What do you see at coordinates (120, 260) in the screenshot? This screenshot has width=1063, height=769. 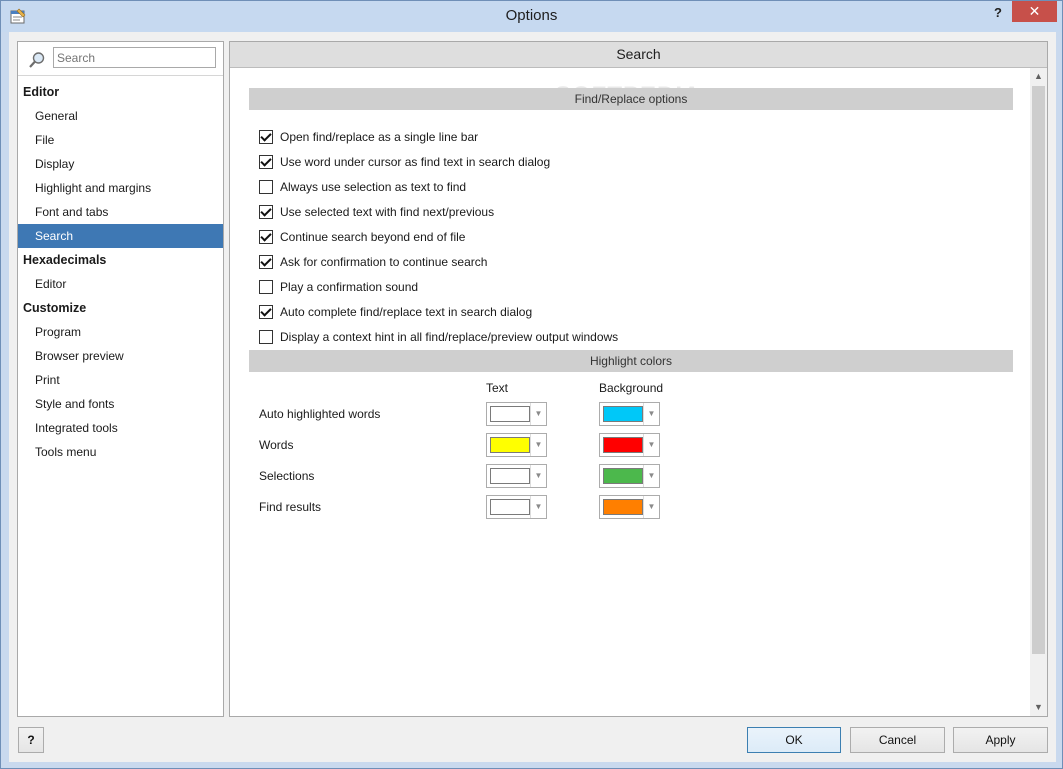 I see `nav-group-header: Hexadecimals` at bounding box center [120, 260].